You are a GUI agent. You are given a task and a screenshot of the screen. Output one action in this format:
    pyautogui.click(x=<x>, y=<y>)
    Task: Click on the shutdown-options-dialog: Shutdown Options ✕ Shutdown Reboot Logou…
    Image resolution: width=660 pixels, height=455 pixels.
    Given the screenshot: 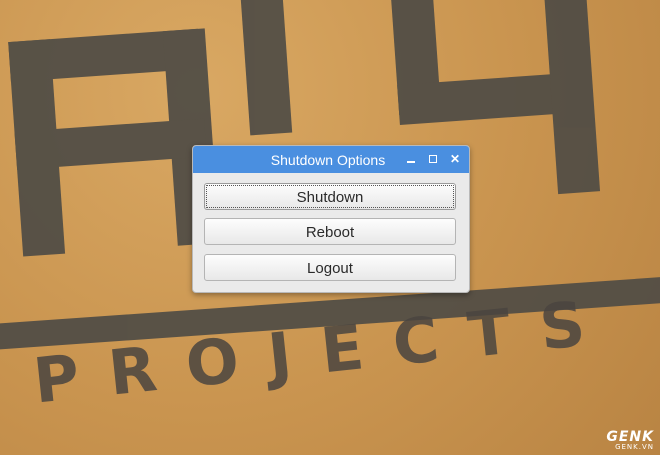 What is the action you would take?
    pyautogui.click(x=331, y=219)
    